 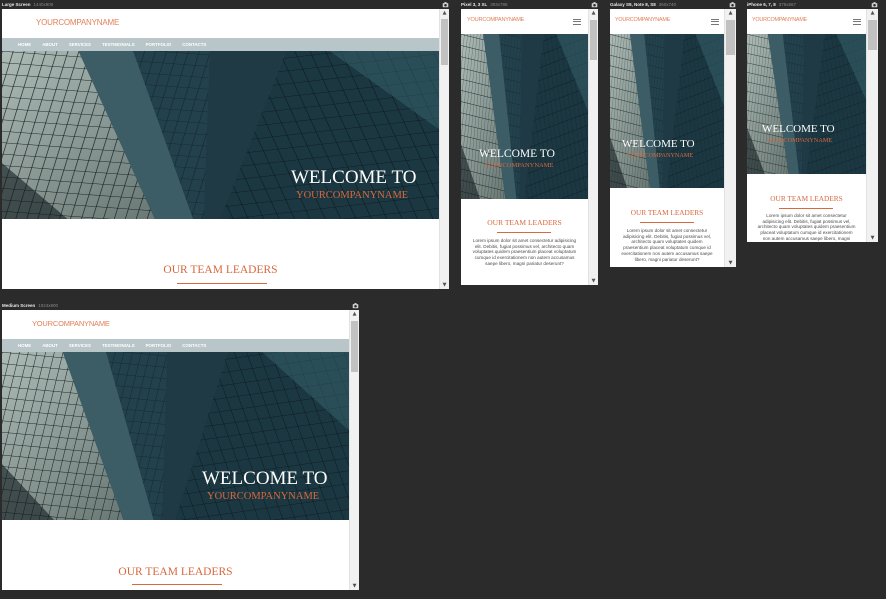 What do you see at coordinates (772, 4) in the screenshot?
I see `device-title-iphone: iPhone 6, 7, 8 375x667` at bounding box center [772, 4].